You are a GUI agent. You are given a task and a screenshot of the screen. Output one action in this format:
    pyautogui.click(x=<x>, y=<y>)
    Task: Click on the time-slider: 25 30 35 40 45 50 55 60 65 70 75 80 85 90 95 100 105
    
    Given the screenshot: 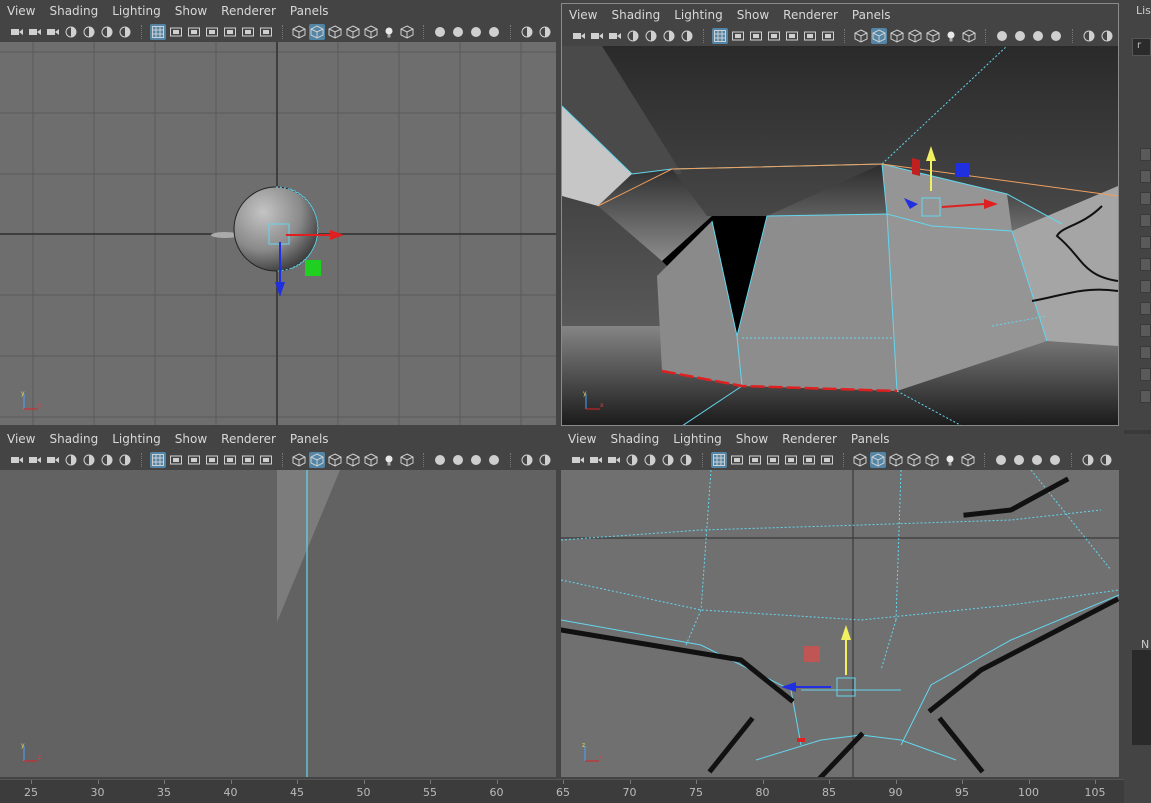 What is the action you would take?
    pyautogui.click(x=562, y=791)
    